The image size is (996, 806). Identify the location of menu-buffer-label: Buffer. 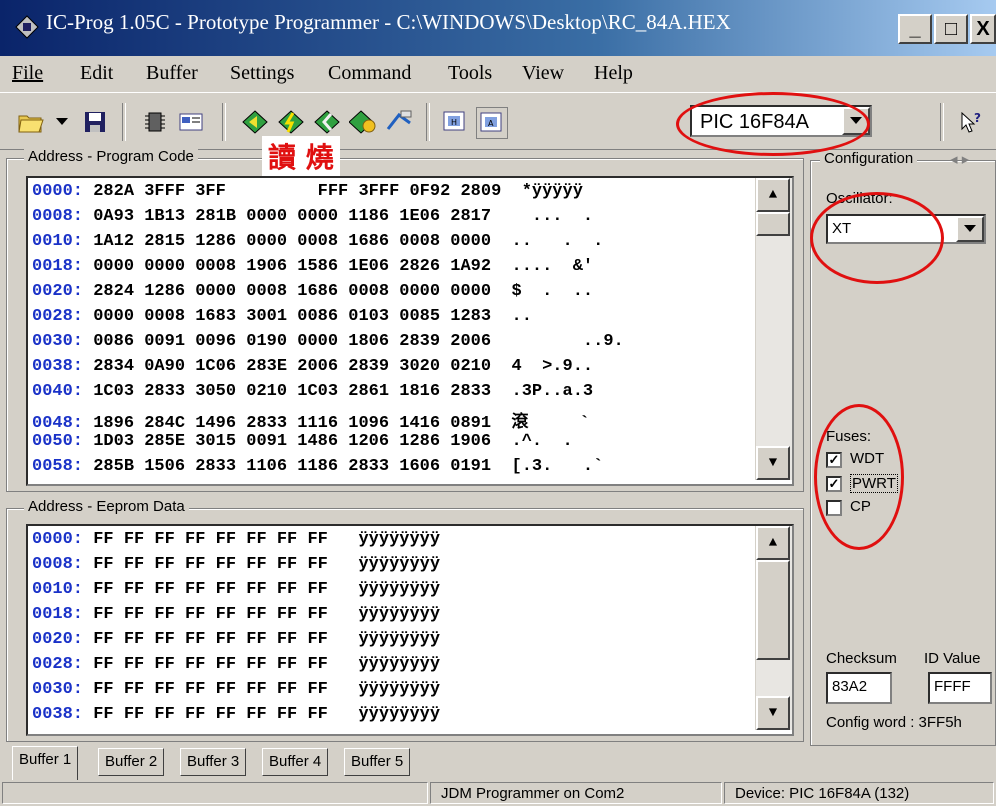
(172, 73).